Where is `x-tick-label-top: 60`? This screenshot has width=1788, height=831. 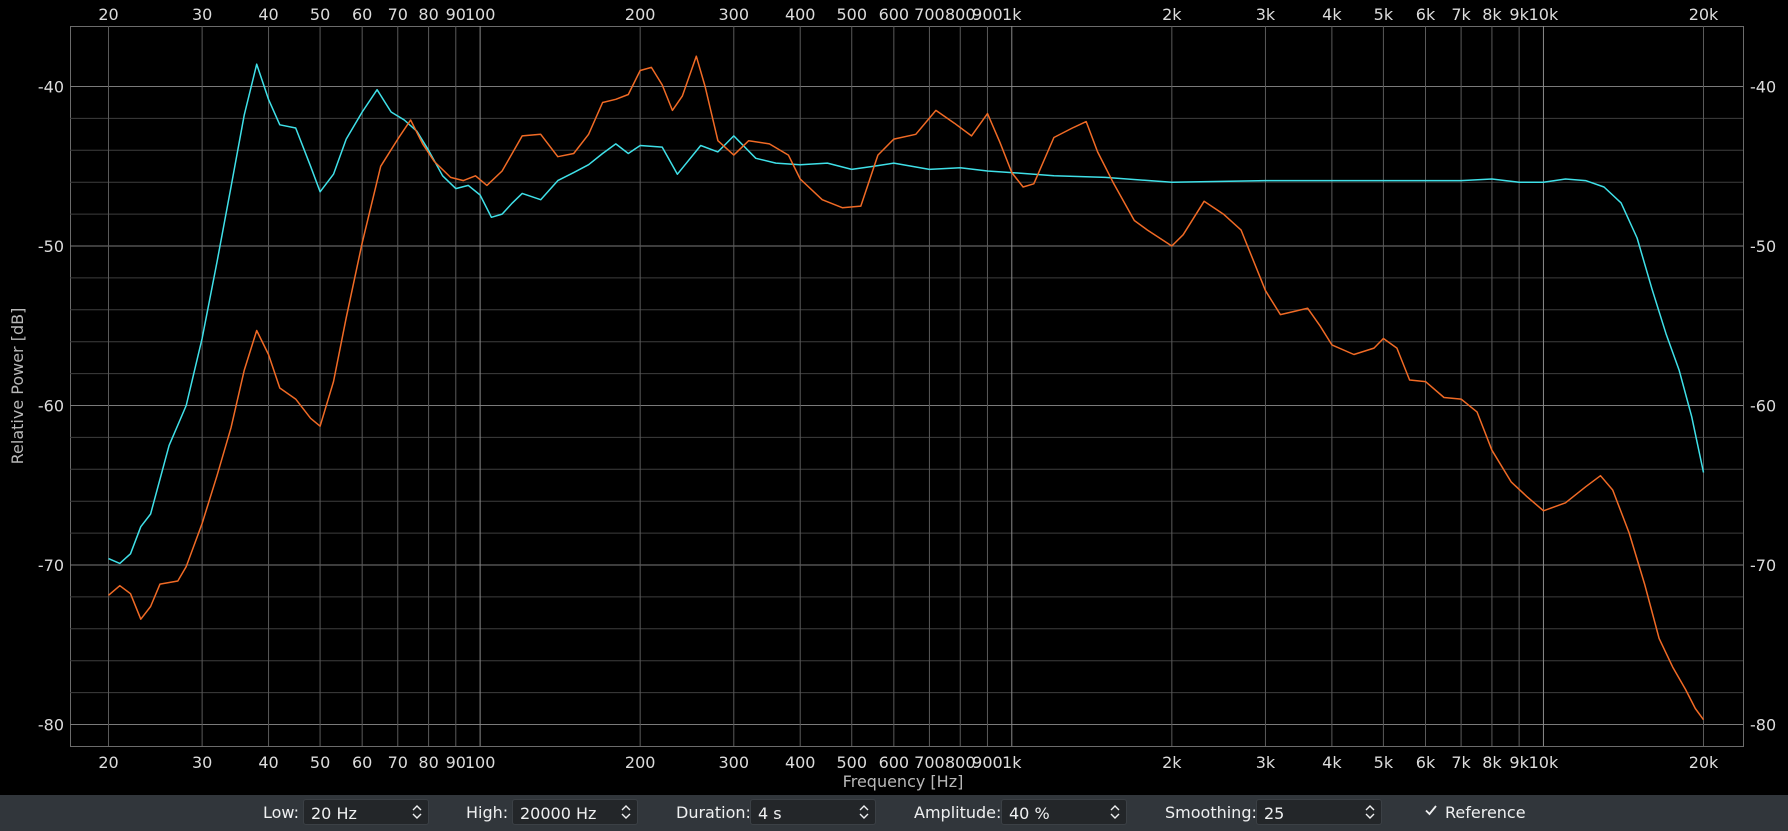 x-tick-label-top: 60 is located at coordinates (362, 14).